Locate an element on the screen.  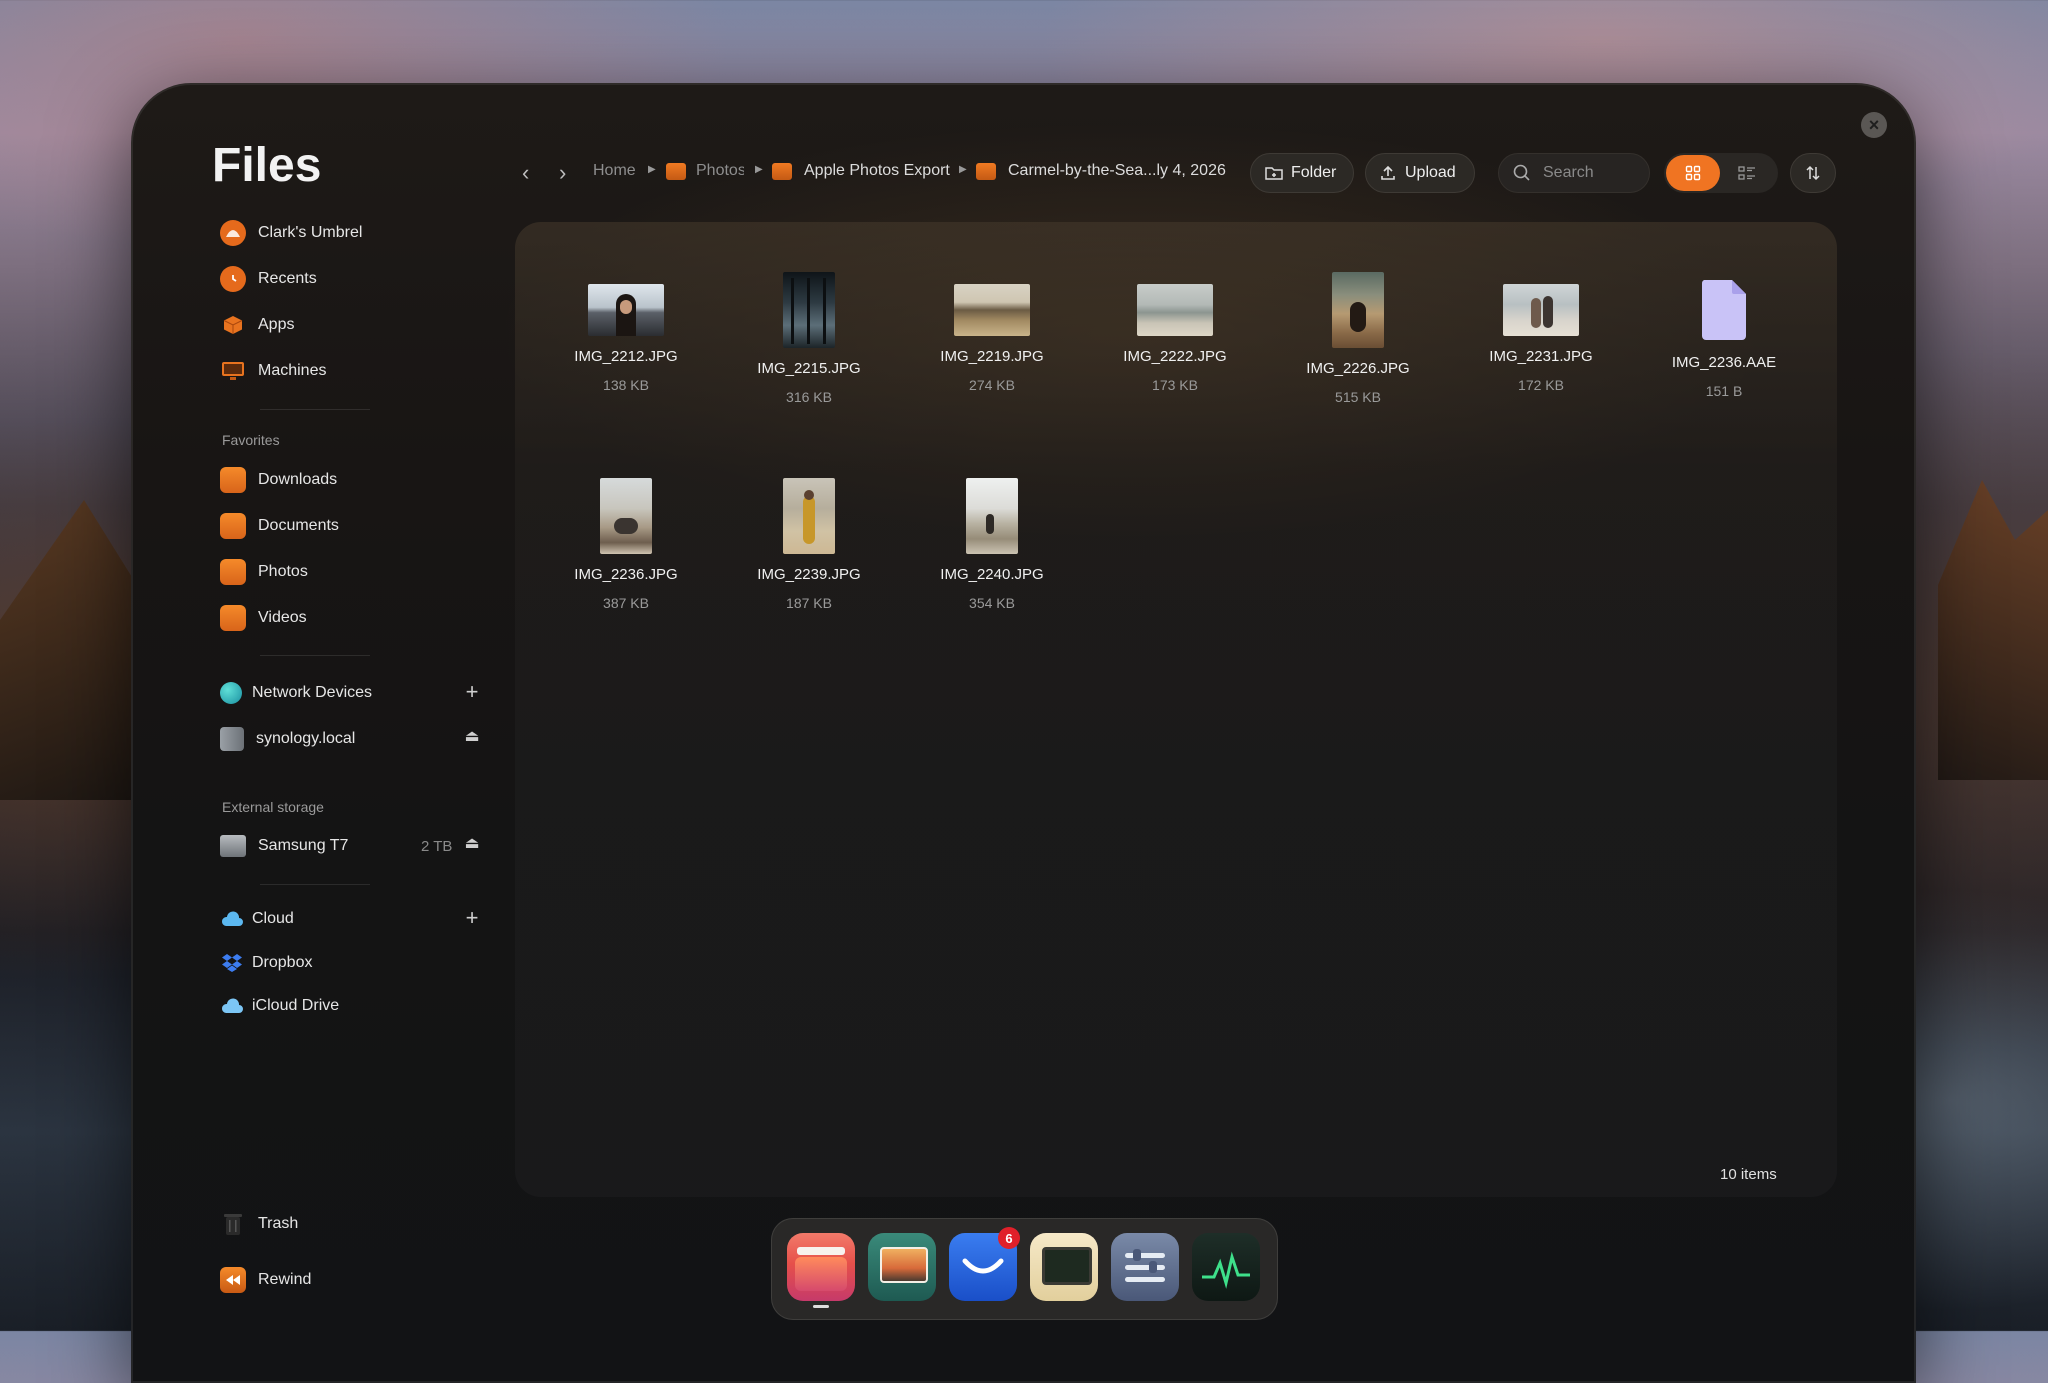
file-item: IMG_2226.JPG 515 KB is located at coordinates (1358, 338).